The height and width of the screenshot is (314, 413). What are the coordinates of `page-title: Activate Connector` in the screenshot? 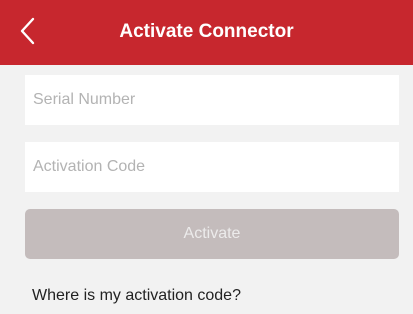 It's located at (206, 31).